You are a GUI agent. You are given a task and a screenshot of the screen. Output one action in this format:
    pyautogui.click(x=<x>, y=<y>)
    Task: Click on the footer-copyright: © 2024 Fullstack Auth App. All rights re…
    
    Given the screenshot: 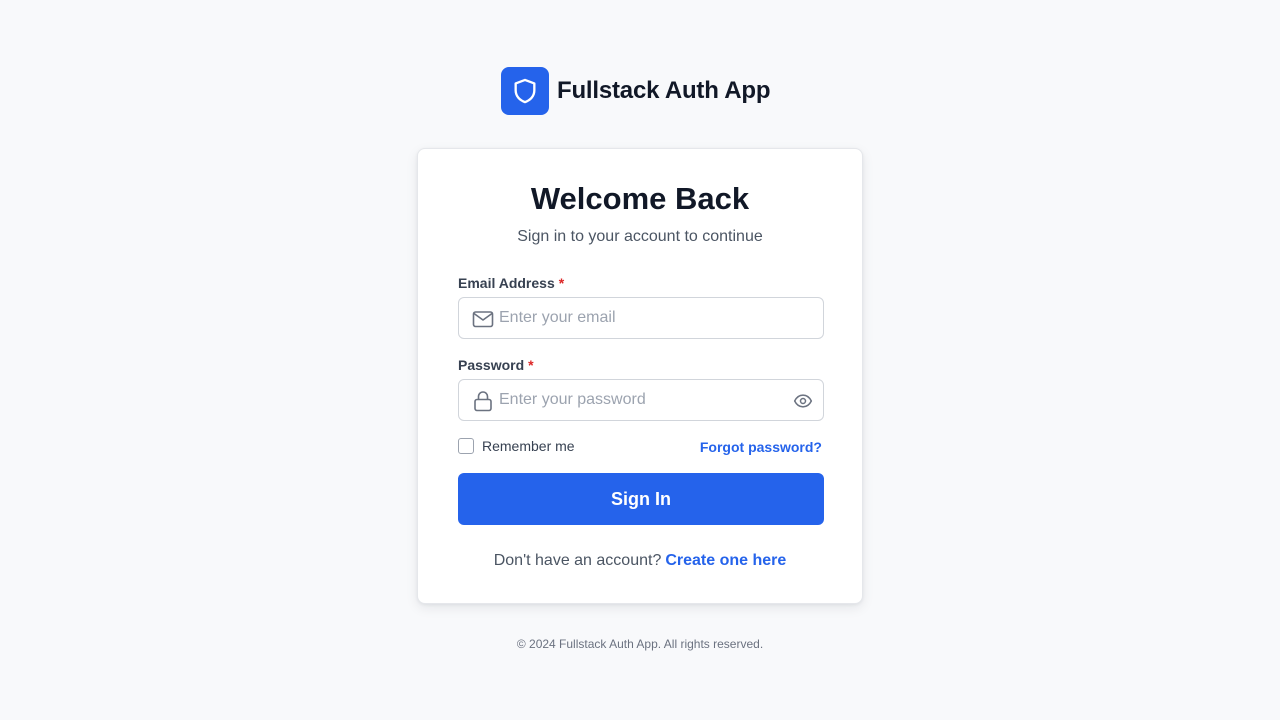 What is the action you would take?
    pyautogui.click(x=640, y=644)
    